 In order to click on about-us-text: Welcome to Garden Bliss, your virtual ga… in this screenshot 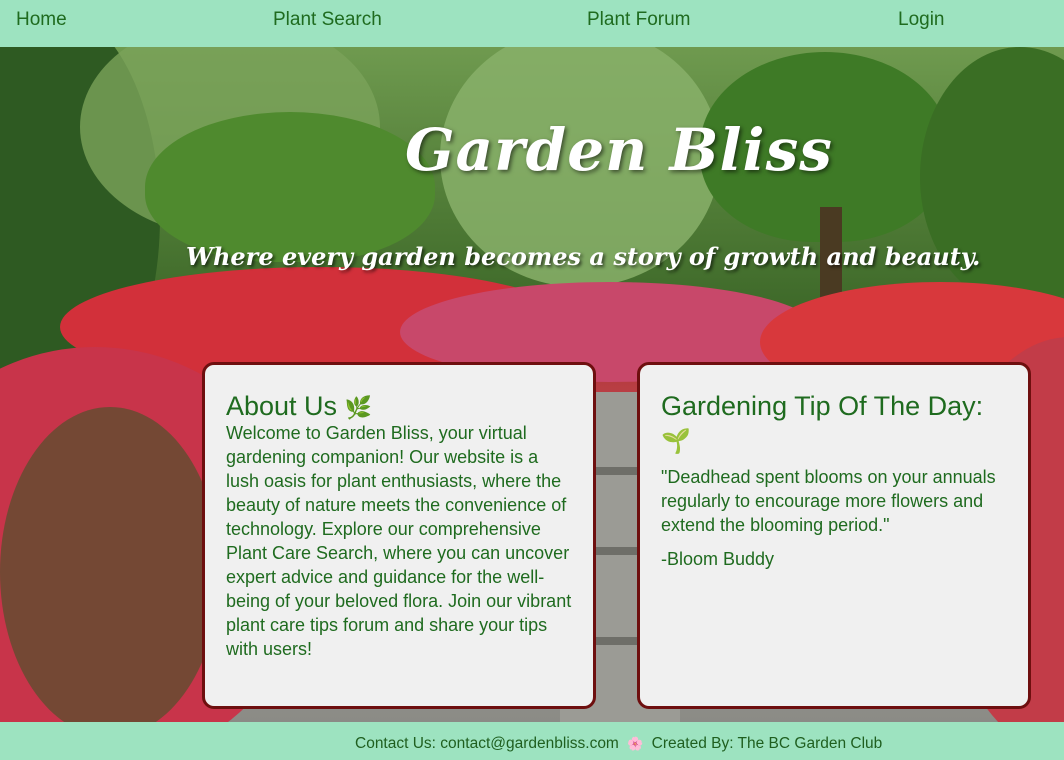, I will do `click(399, 541)`.